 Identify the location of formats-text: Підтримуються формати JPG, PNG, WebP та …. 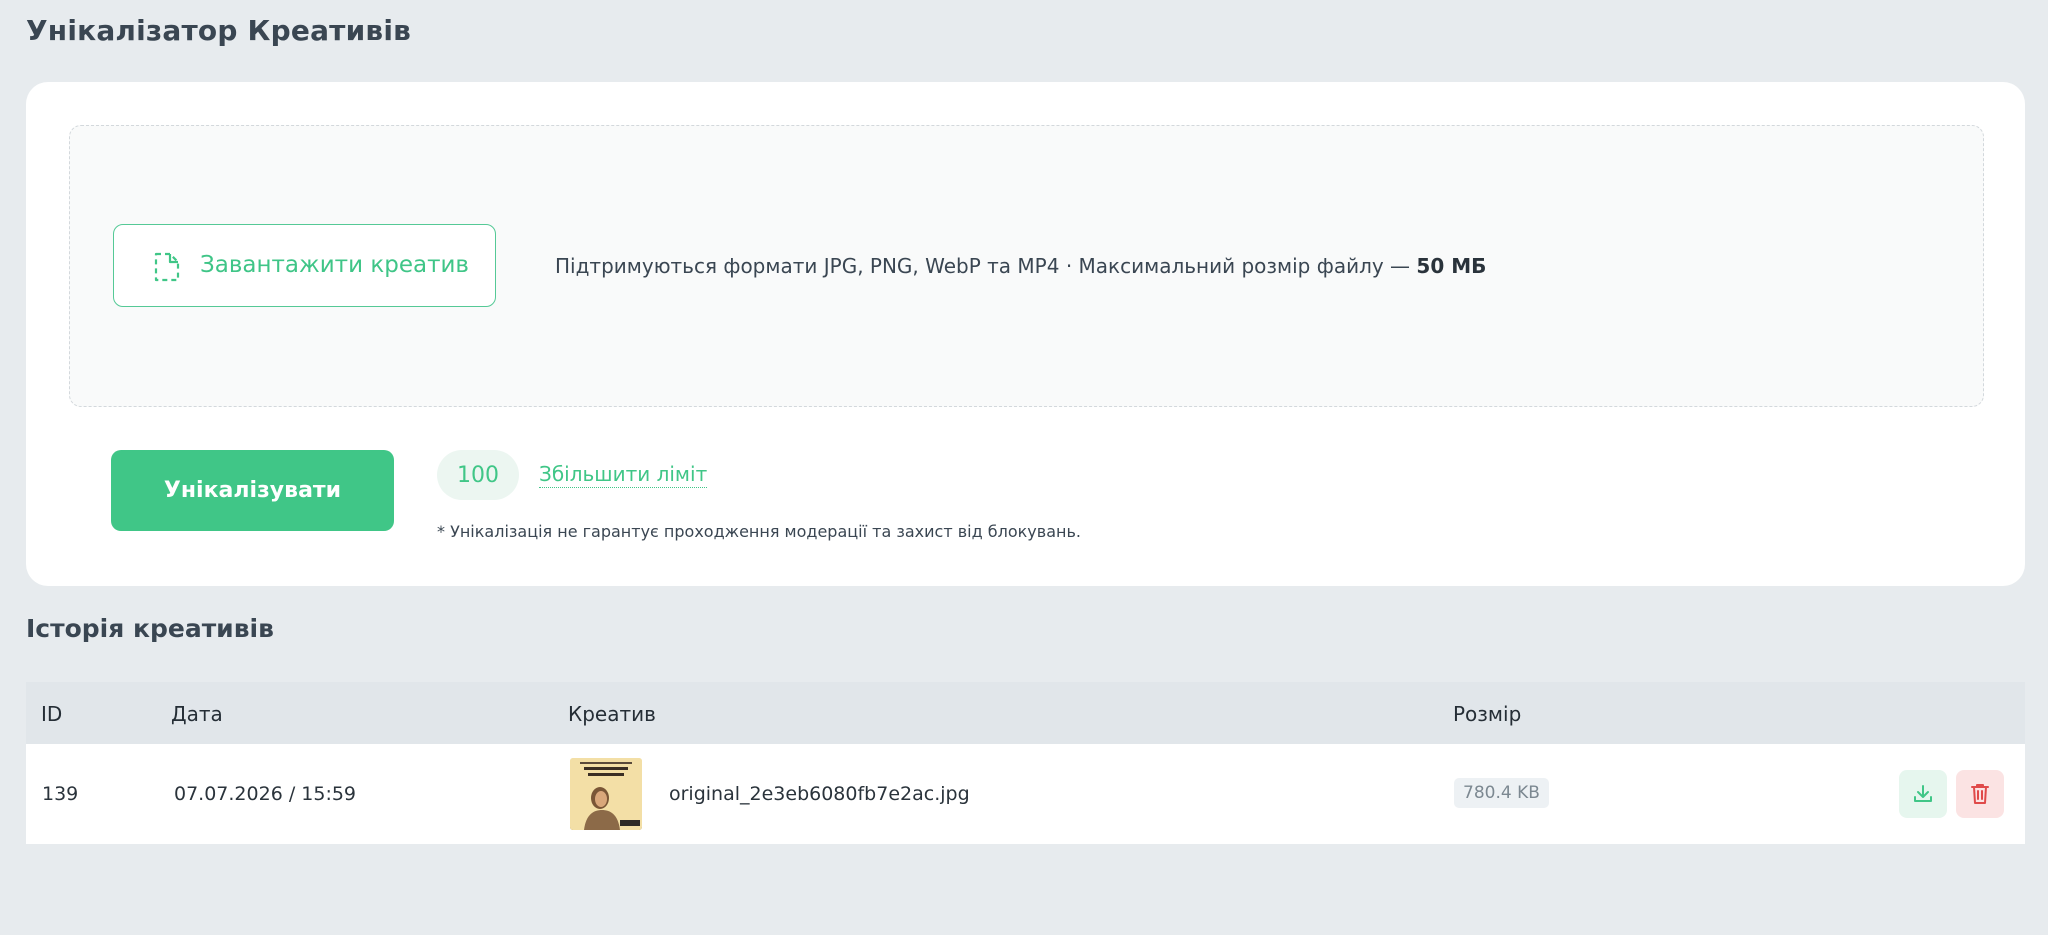
(986, 266).